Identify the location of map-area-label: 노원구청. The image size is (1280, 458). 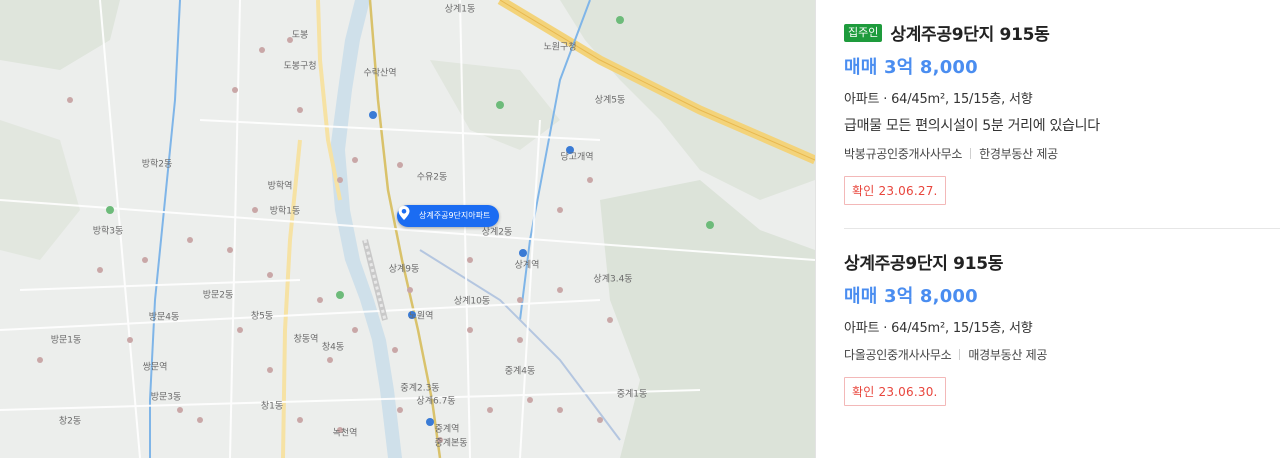
(560, 47).